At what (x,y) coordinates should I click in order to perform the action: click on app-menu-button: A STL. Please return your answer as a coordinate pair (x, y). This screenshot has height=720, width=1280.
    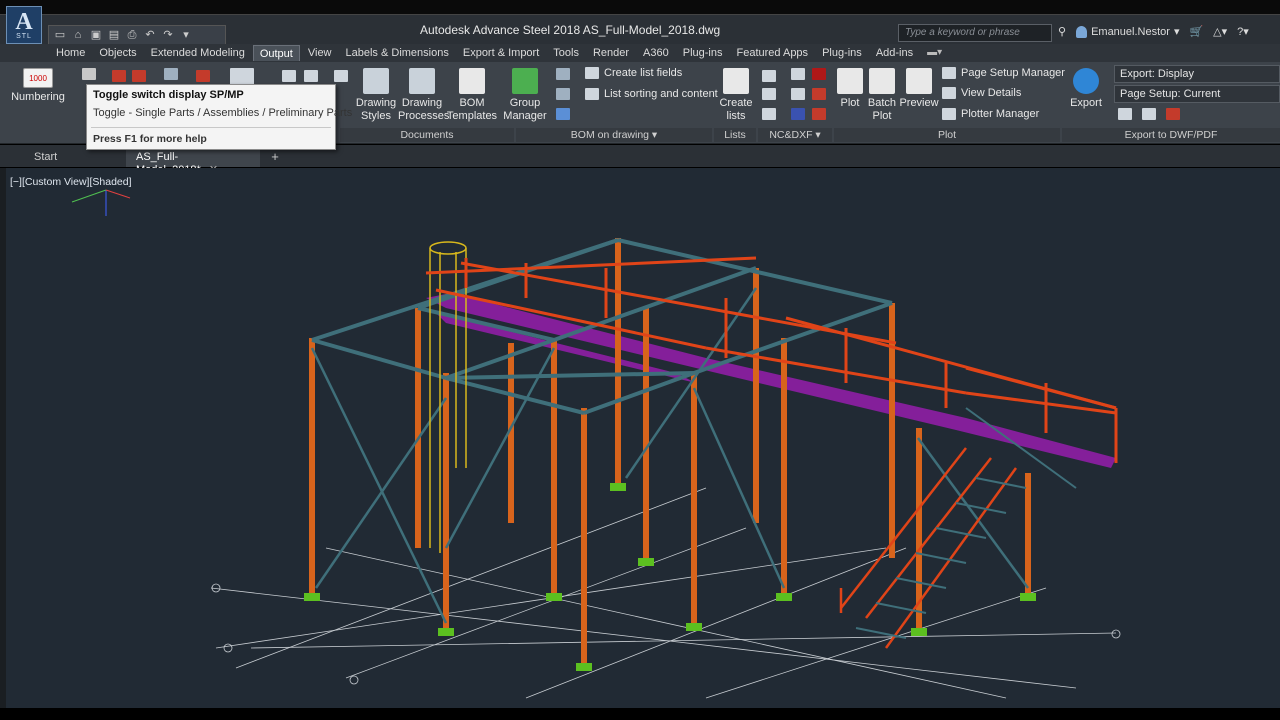
    Looking at the image, I should click on (24, 25).